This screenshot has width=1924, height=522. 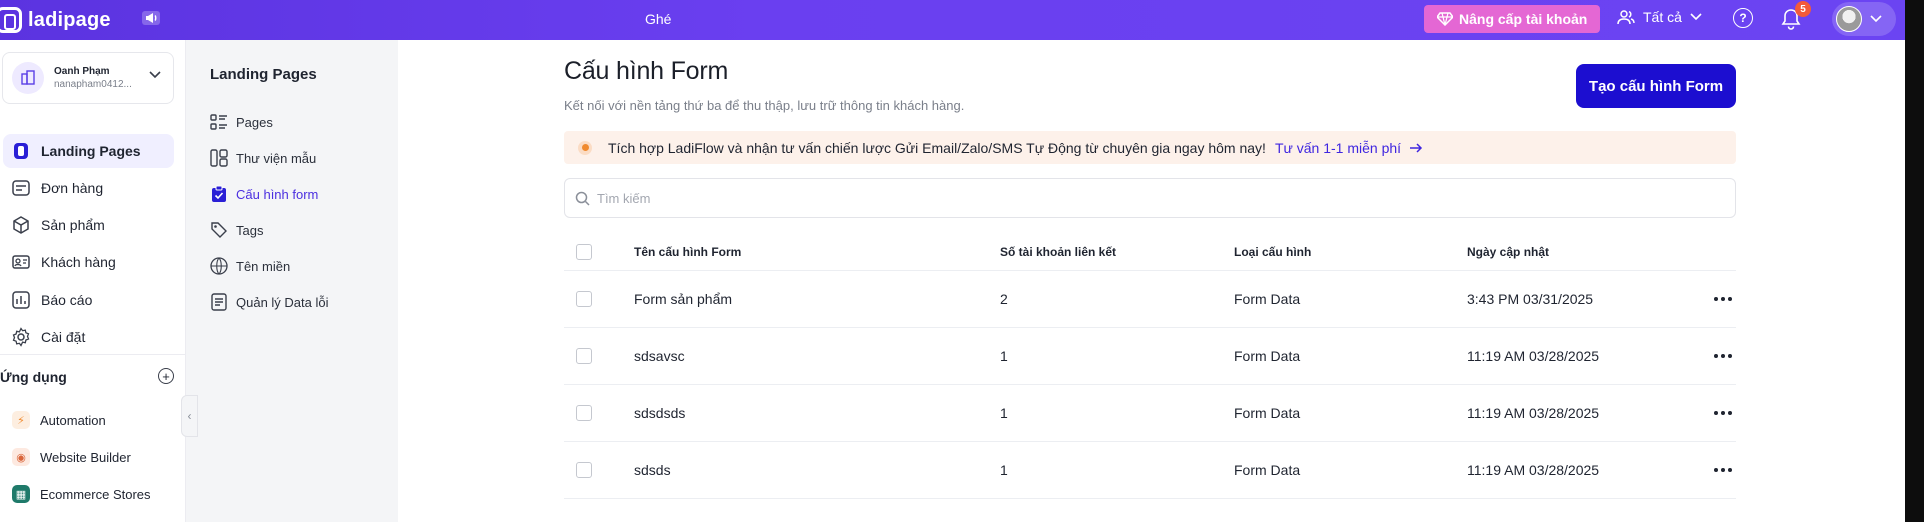 I want to click on table-row: sdsds 1 Form Data 11:19 AM 03/28/2025, so click(x=1150, y=470).